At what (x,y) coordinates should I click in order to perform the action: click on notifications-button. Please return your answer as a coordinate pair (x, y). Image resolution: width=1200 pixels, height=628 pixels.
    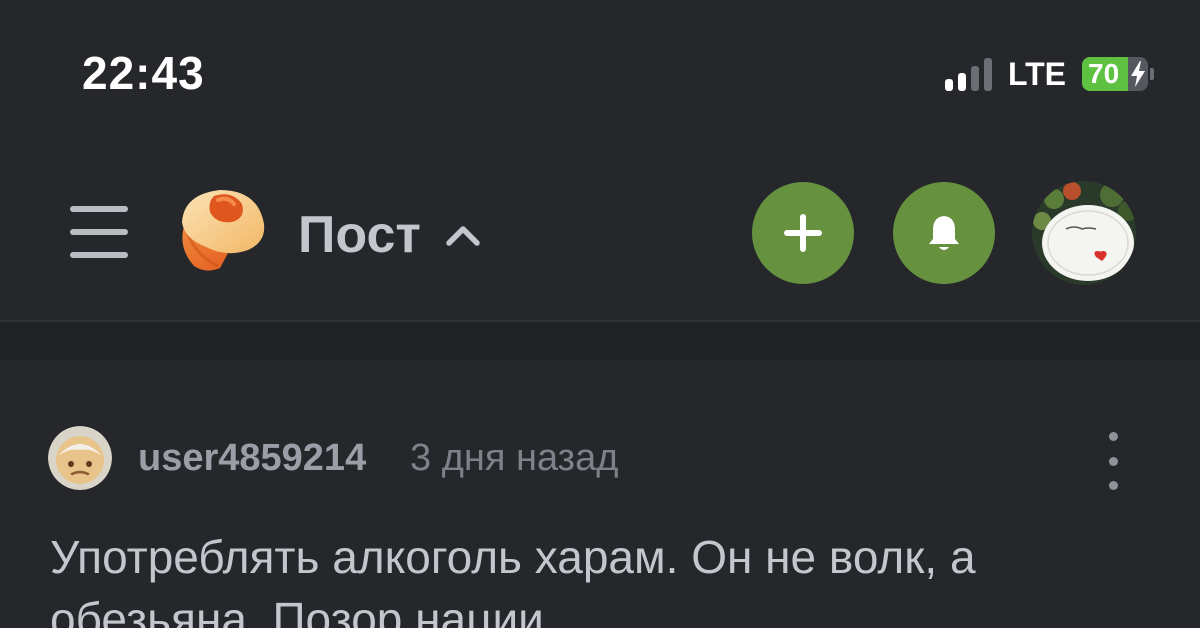
    Looking at the image, I should click on (944, 233).